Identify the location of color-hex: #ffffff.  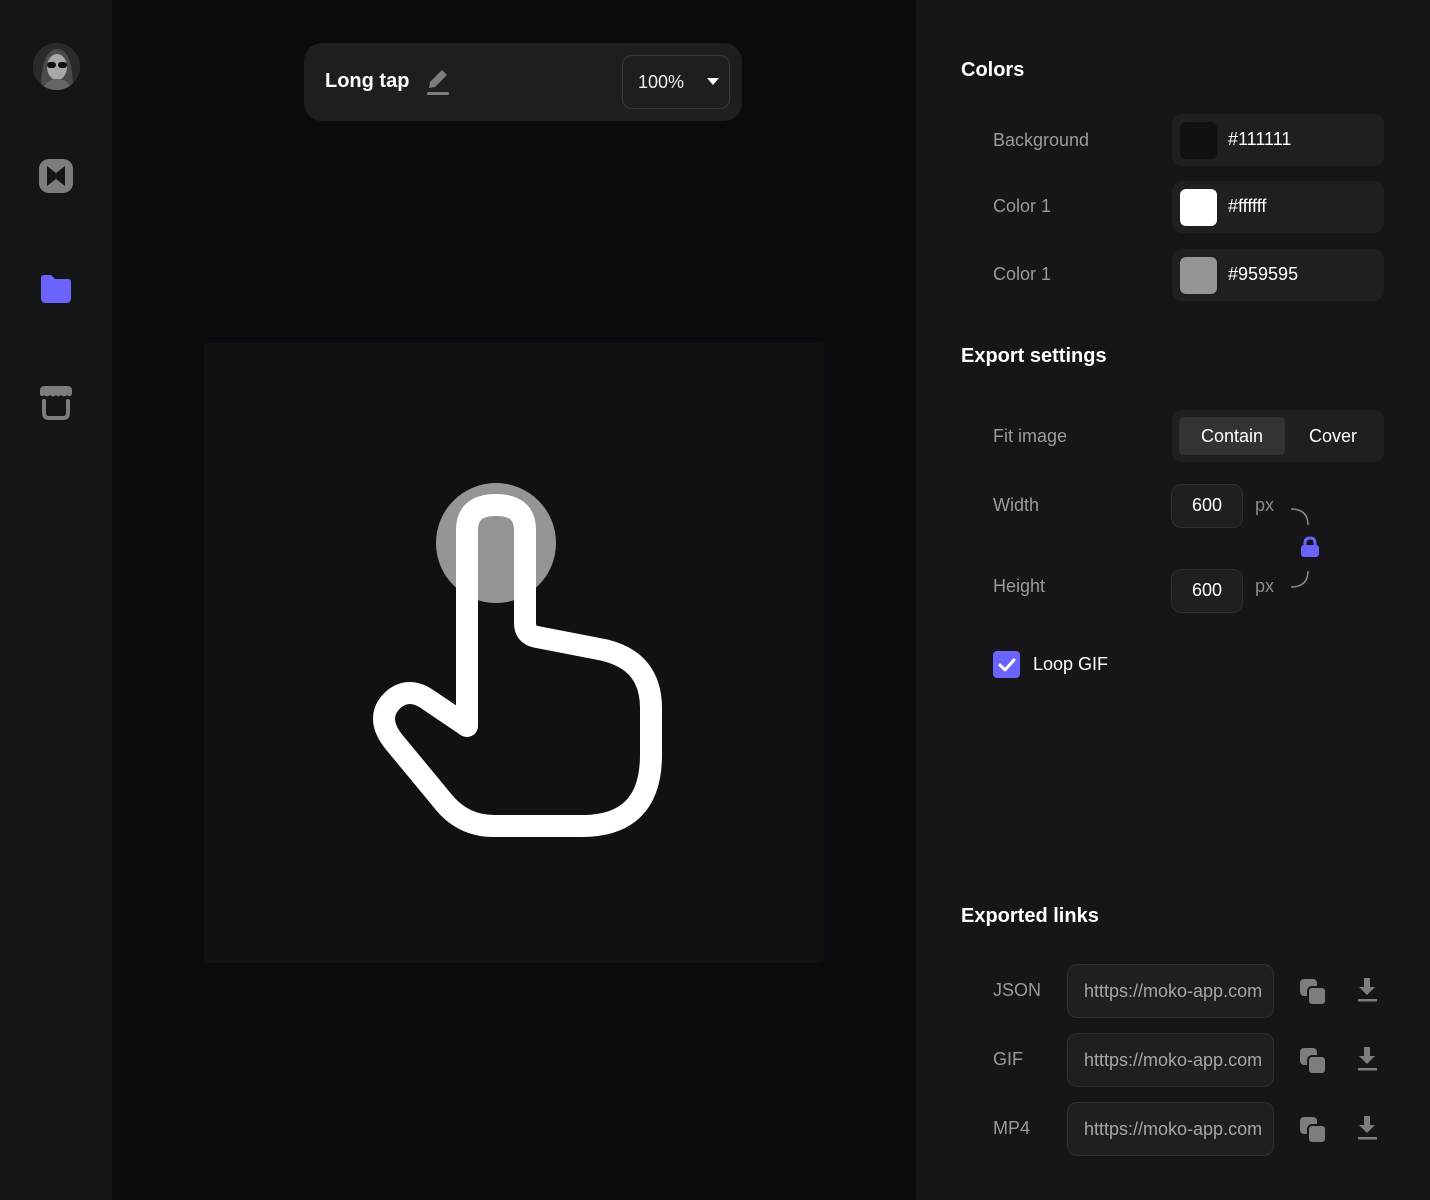
(1247, 206).